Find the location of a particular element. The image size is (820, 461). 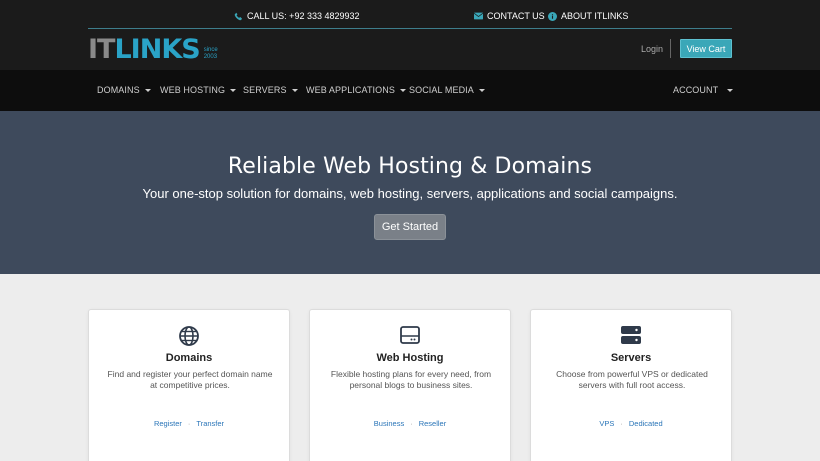

nav-account-label: ACCOUNT is located at coordinates (696, 90).